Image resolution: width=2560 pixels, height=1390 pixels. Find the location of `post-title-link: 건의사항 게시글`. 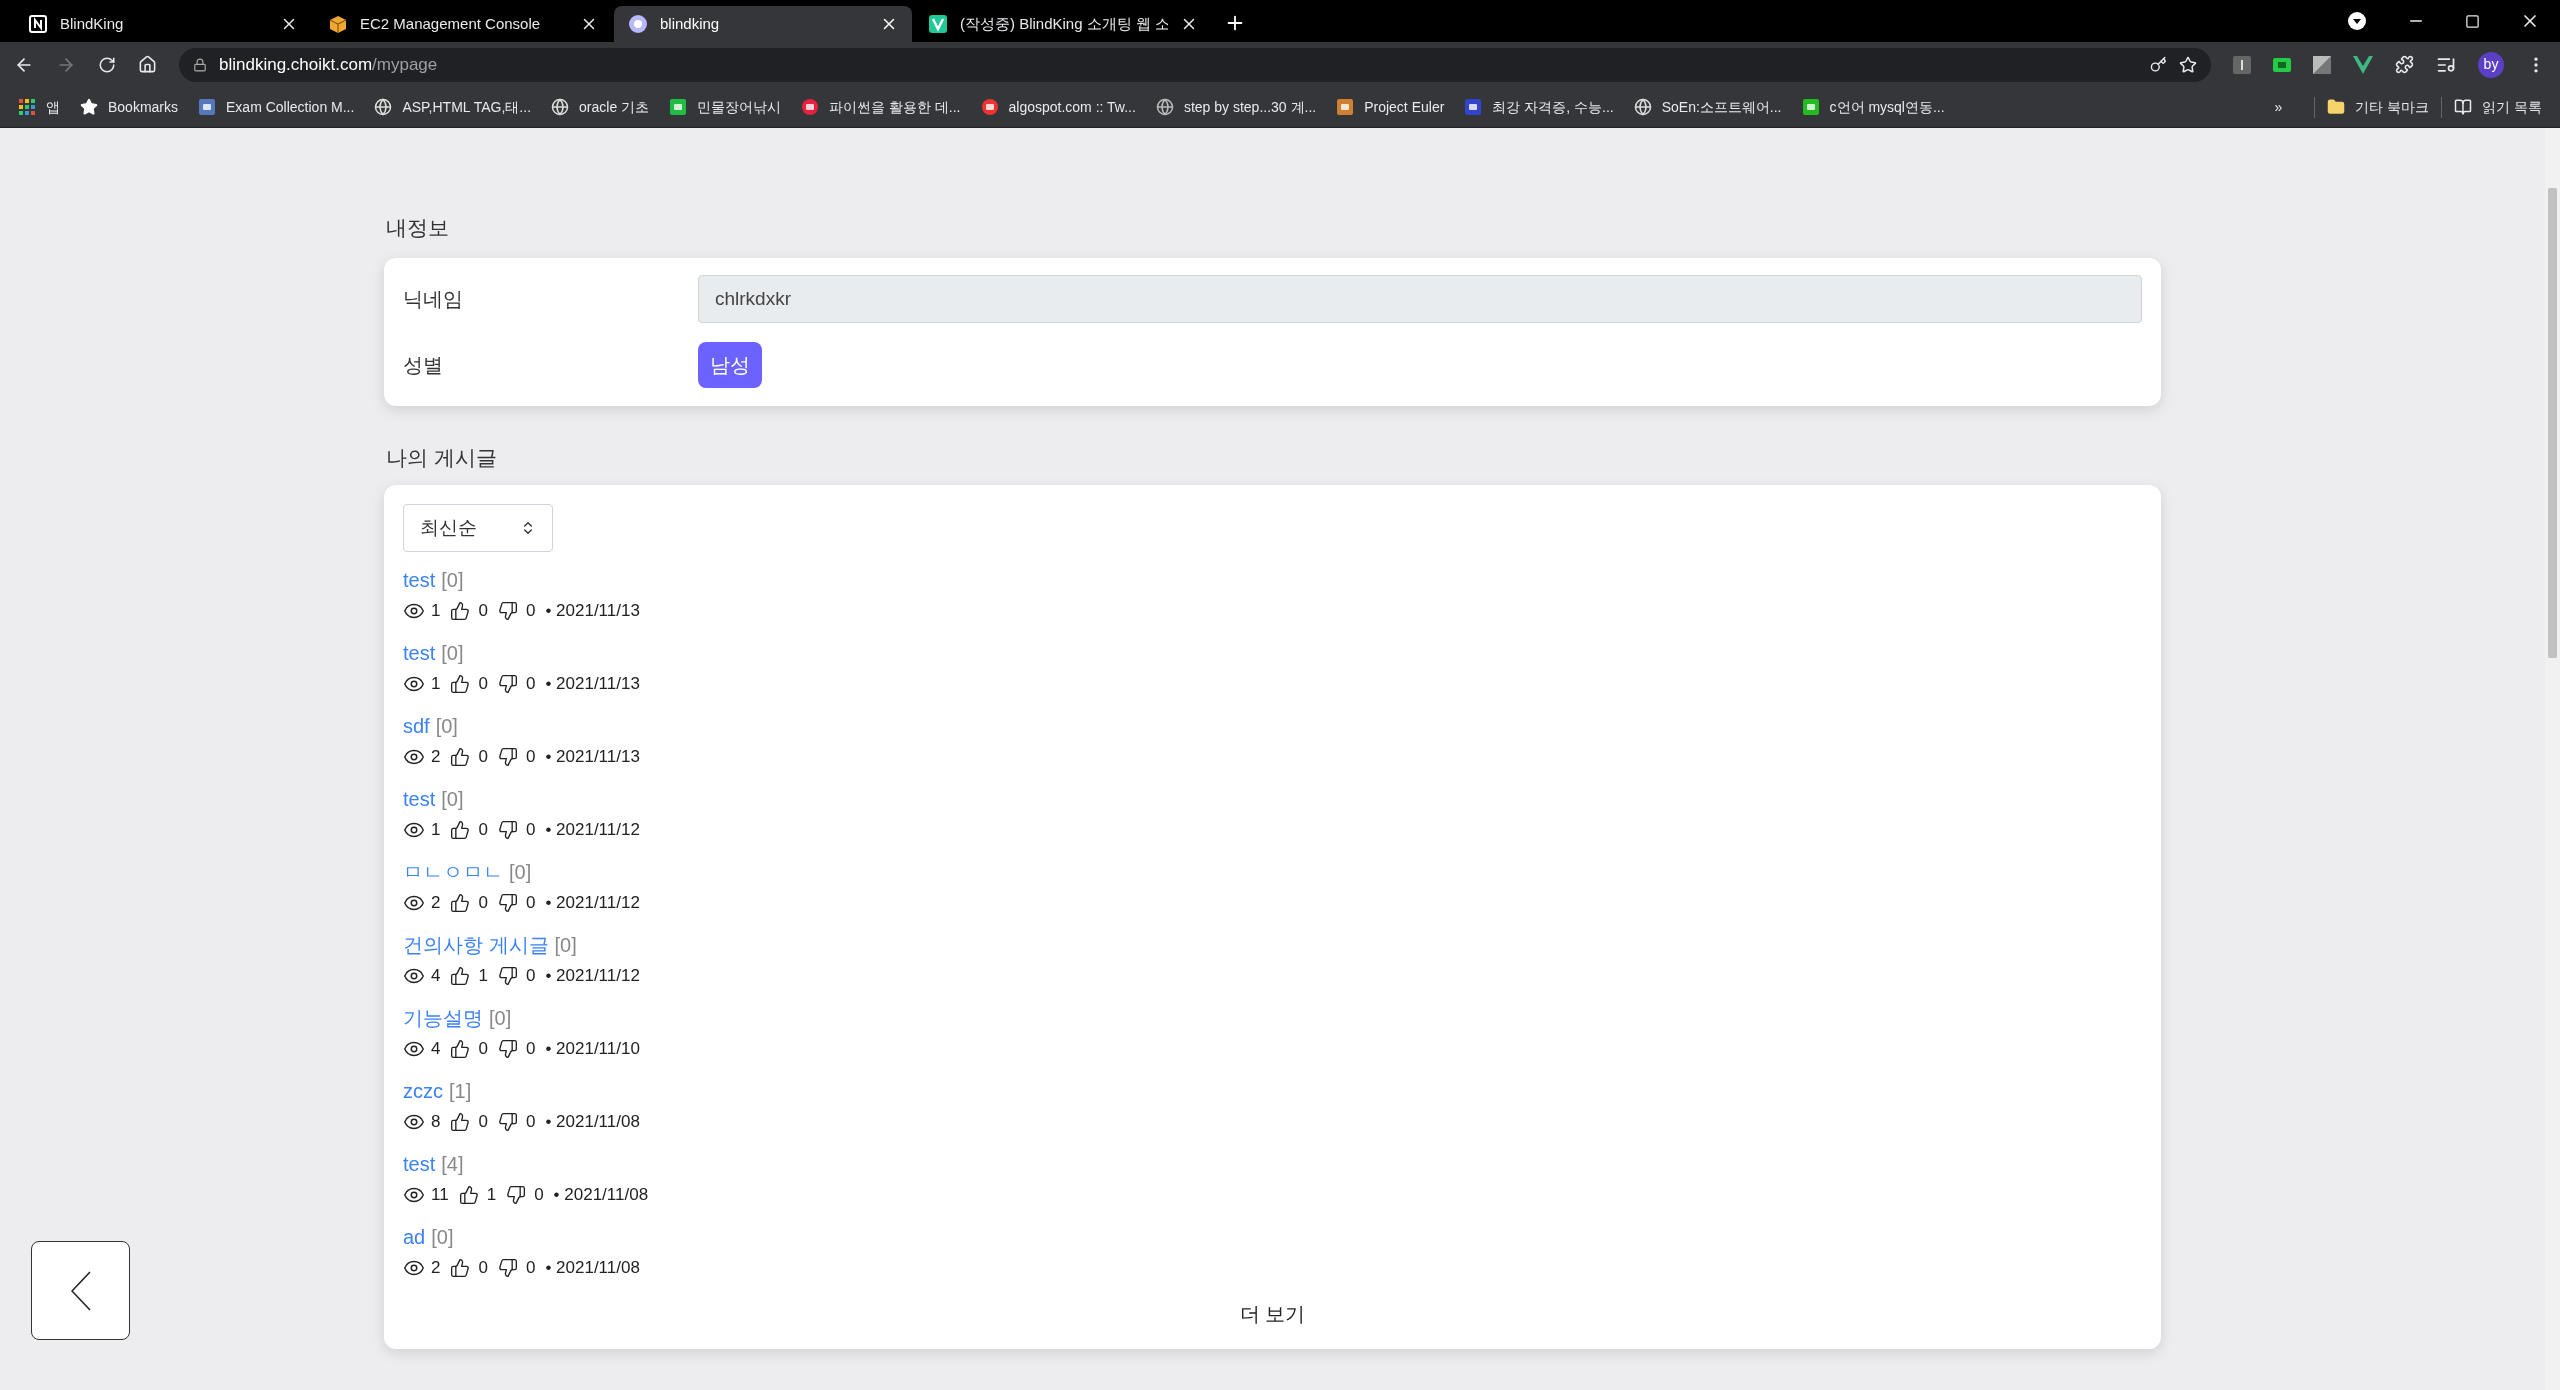

post-title-link: 건의사항 게시글 is located at coordinates (476, 945).